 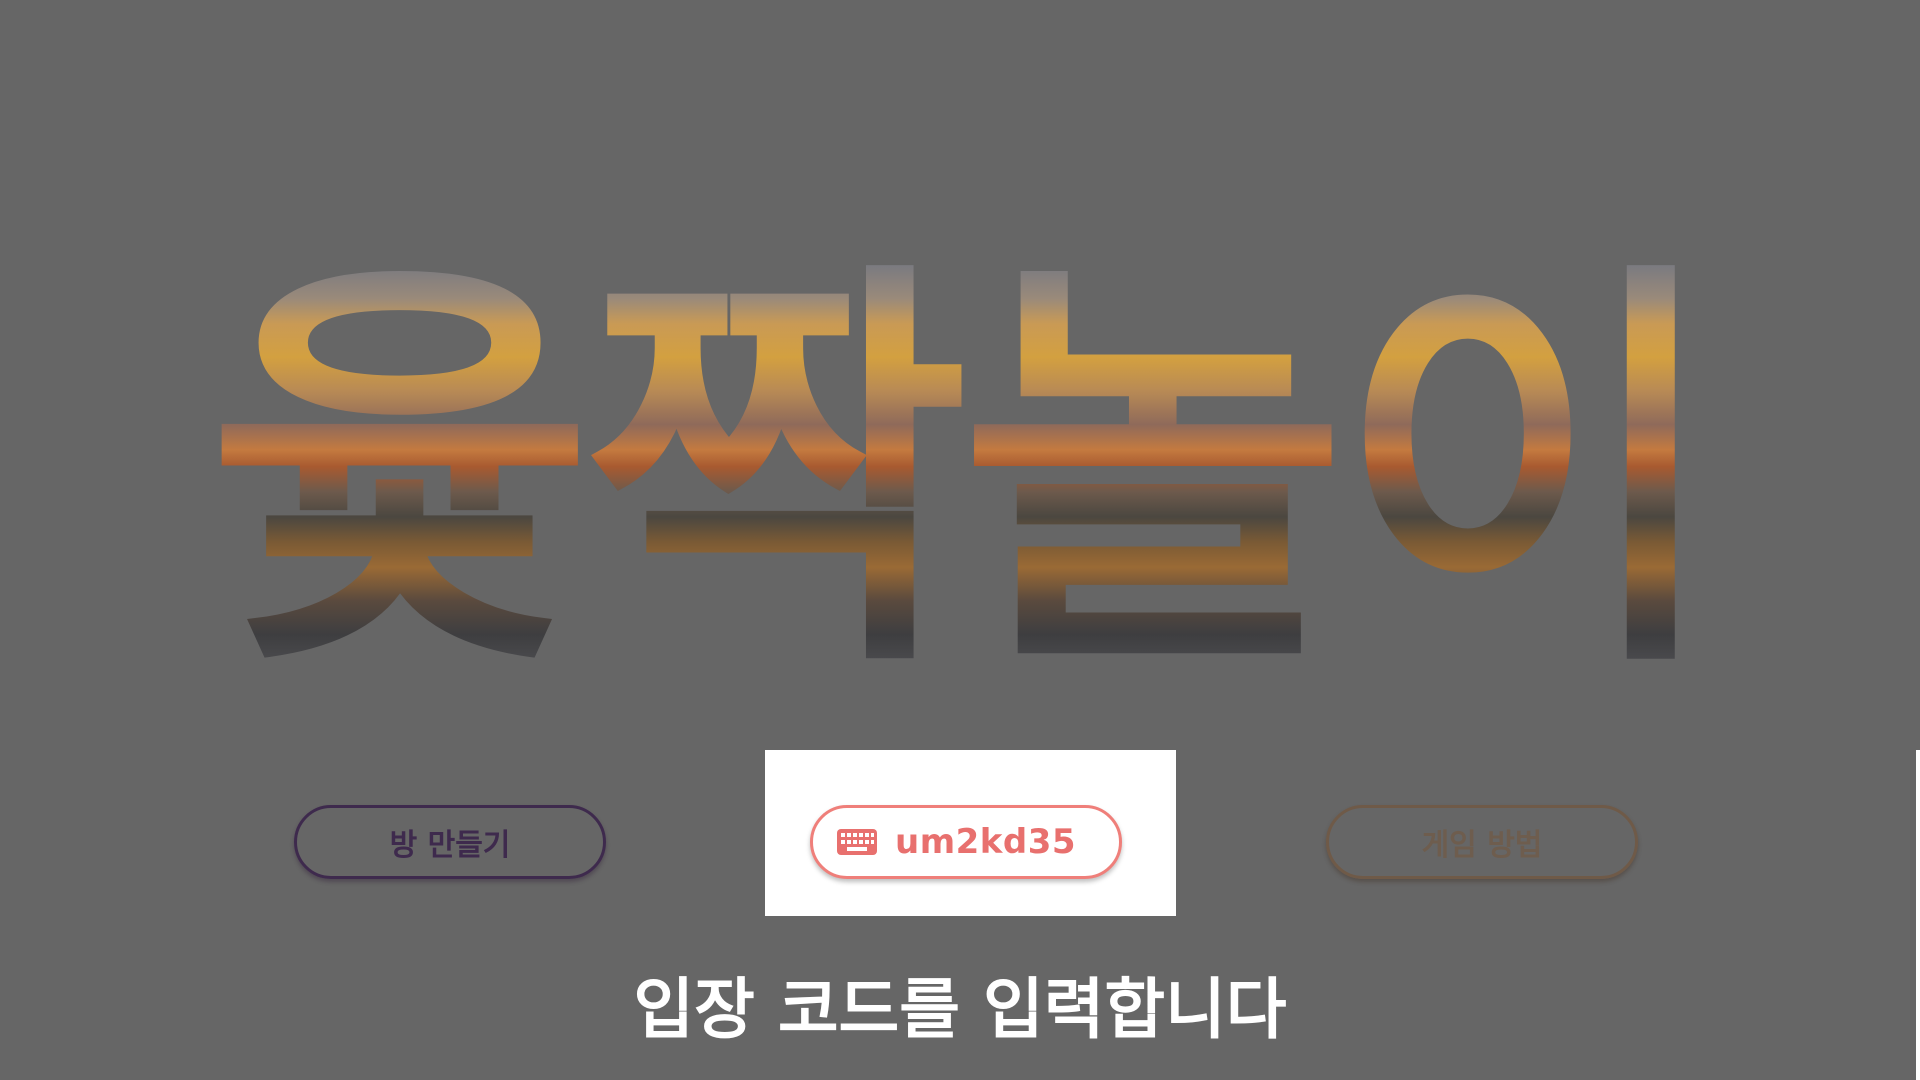 I want to click on entry-code-value: um2kd35, so click(x=986, y=842).